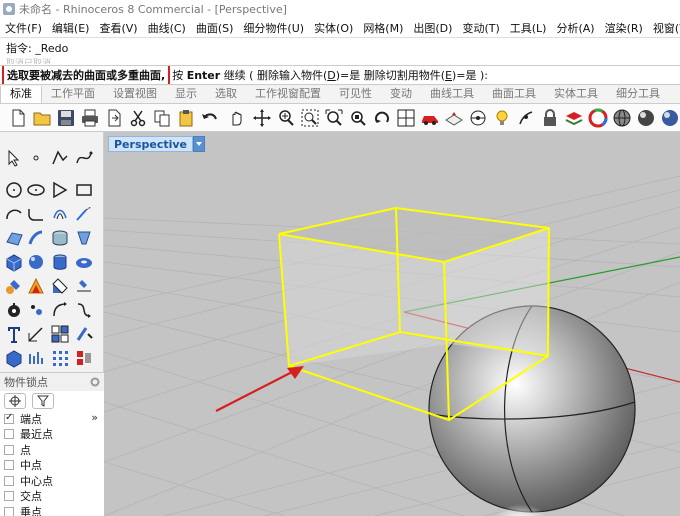 The width and height of the screenshot is (680, 516). I want to click on option-delete-cutter-key: E, so click(448, 75).